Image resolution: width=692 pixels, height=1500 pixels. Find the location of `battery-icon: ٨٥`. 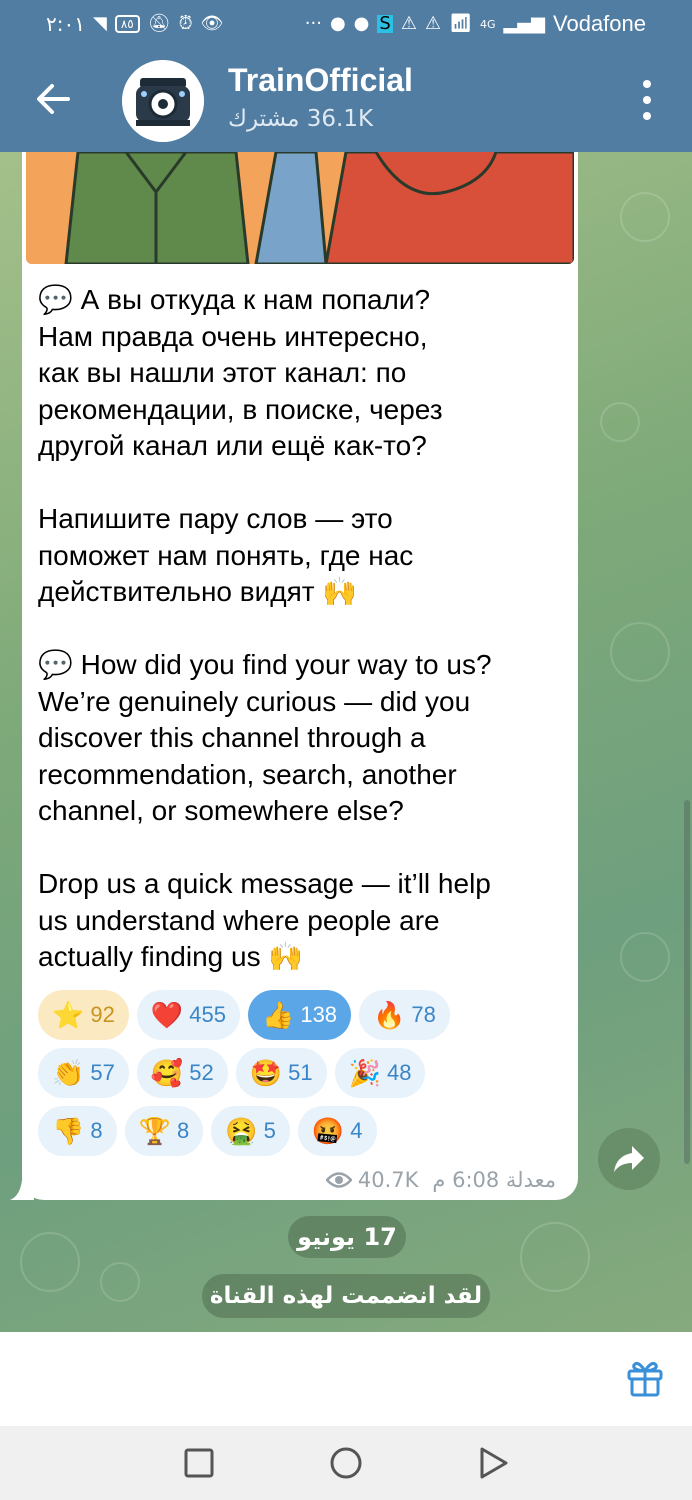

battery-icon: ٨٥ is located at coordinates (127, 24).